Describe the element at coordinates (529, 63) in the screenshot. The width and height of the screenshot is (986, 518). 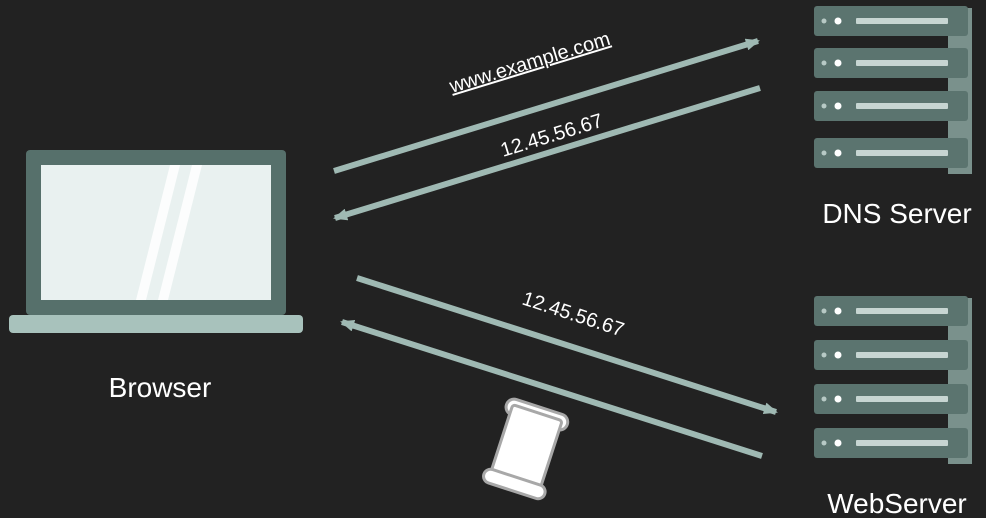
I see `dns-query-label: www.example.com` at that location.